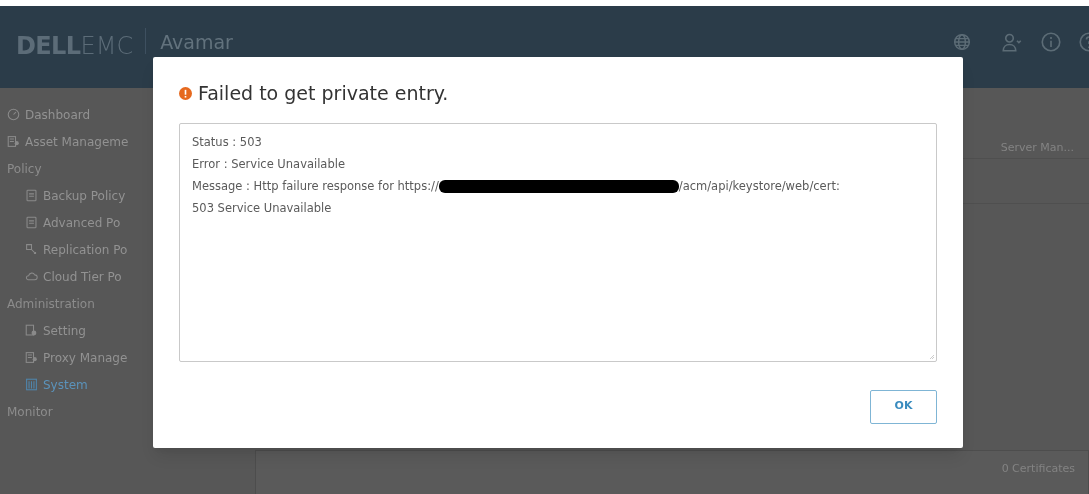 The width and height of the screenshot is (1089, 494). I want to click on sidebar-item: Cloud Tier Po, so click(76, 276).